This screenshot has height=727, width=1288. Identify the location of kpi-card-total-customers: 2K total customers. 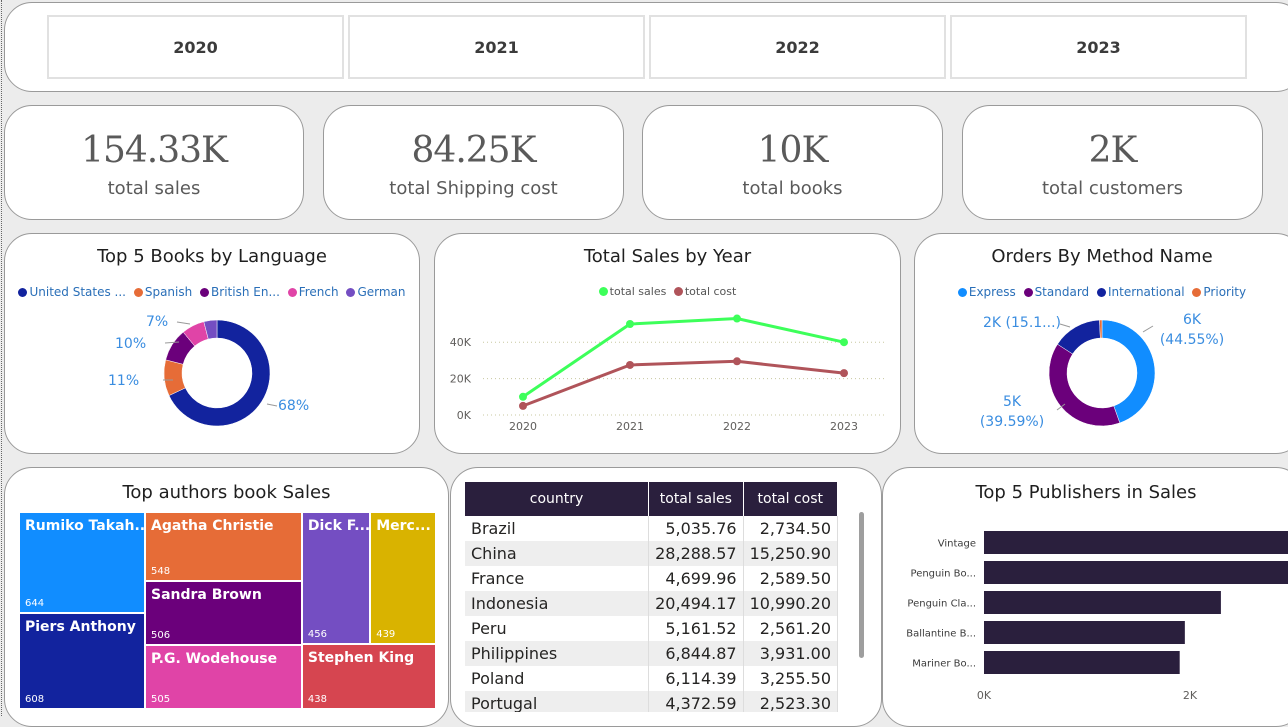
(1112, 162).